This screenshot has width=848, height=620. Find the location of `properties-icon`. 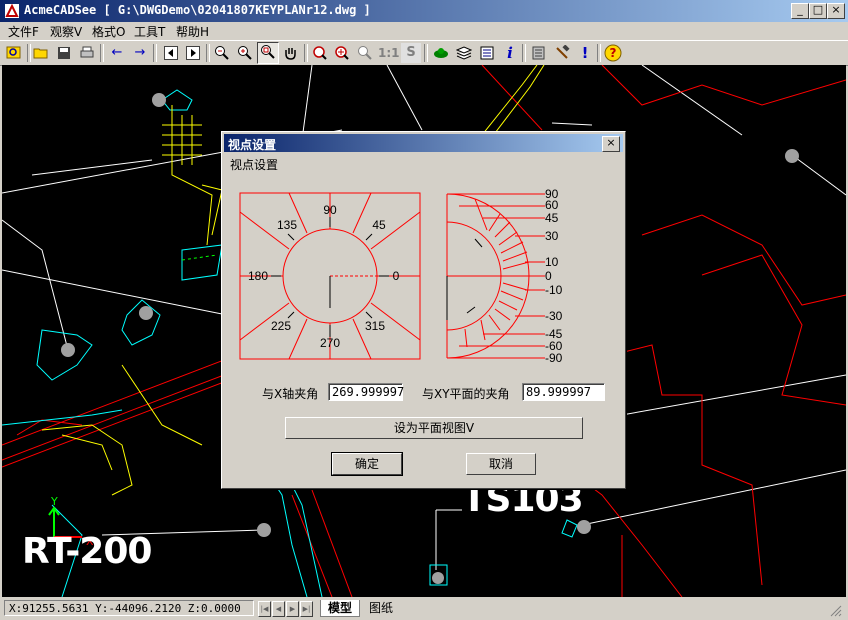

properties-icon is located at coordinates (487, 53).